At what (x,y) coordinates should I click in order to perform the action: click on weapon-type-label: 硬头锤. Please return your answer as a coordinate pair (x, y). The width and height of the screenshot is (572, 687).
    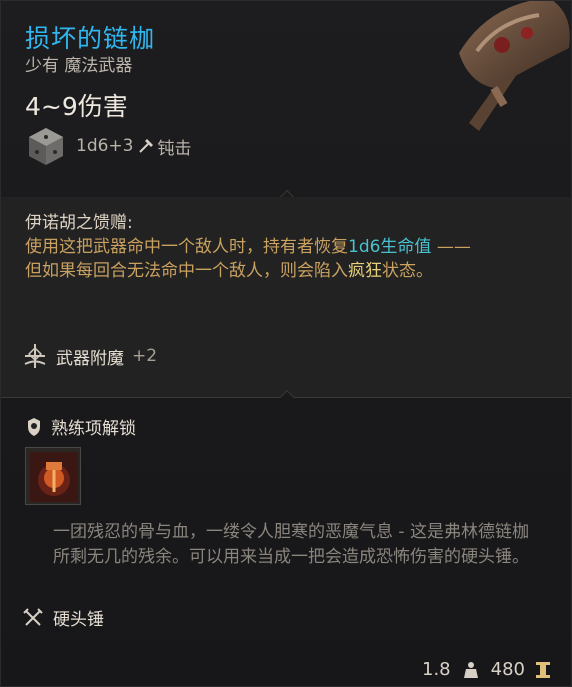
    Looking at the image, I should click on (78, 620).